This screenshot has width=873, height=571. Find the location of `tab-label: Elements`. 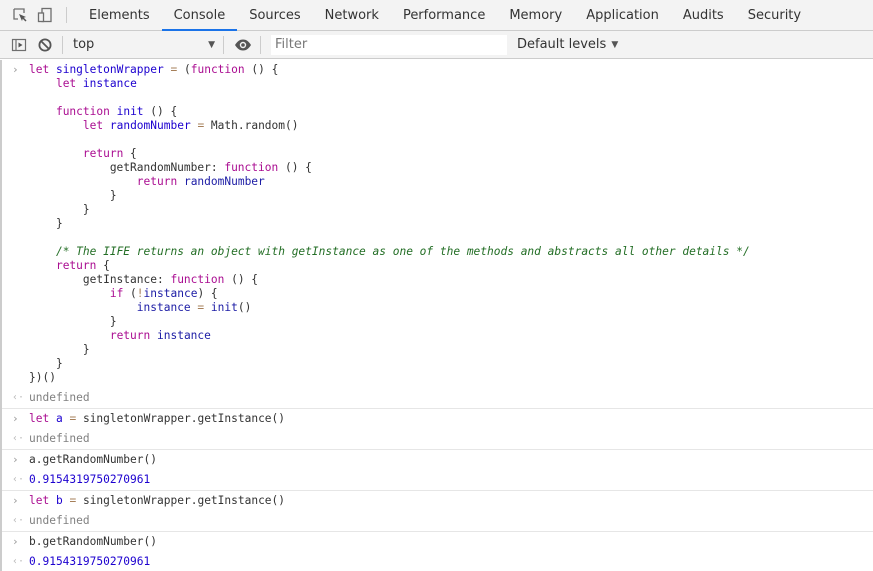

tab-label: Elements is located at coordinates (119, 15).